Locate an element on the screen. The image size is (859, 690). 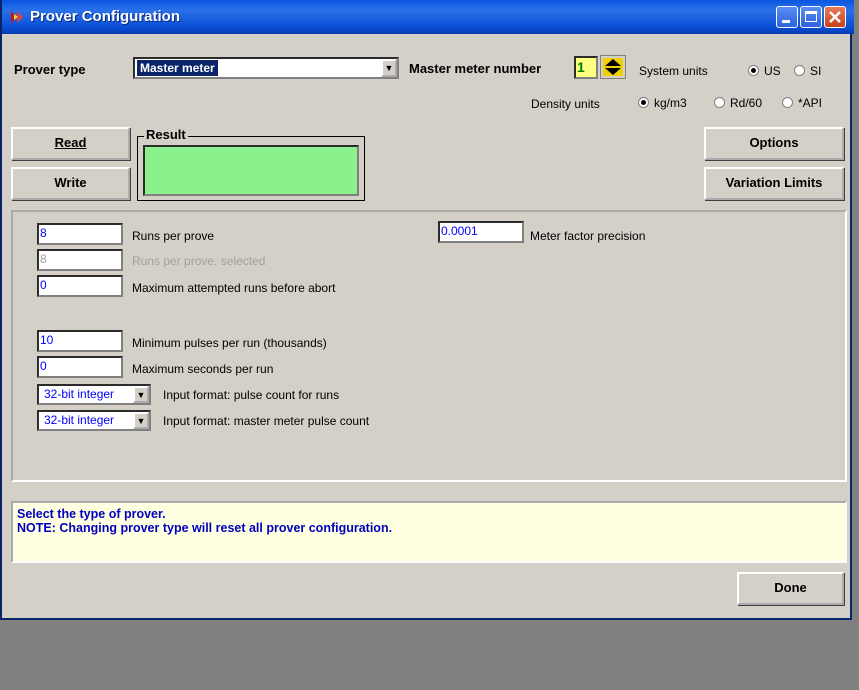
result-indicator is located at coordinates (251, 170).